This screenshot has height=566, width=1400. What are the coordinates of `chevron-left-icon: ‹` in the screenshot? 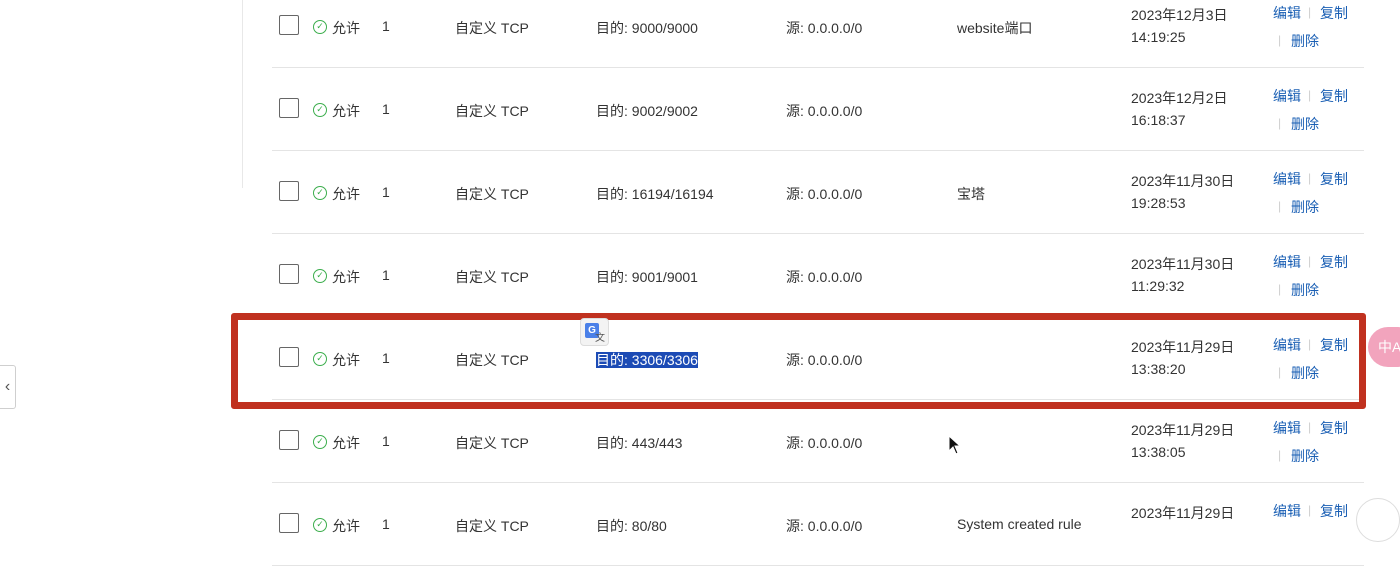 It's located at (7, 386).